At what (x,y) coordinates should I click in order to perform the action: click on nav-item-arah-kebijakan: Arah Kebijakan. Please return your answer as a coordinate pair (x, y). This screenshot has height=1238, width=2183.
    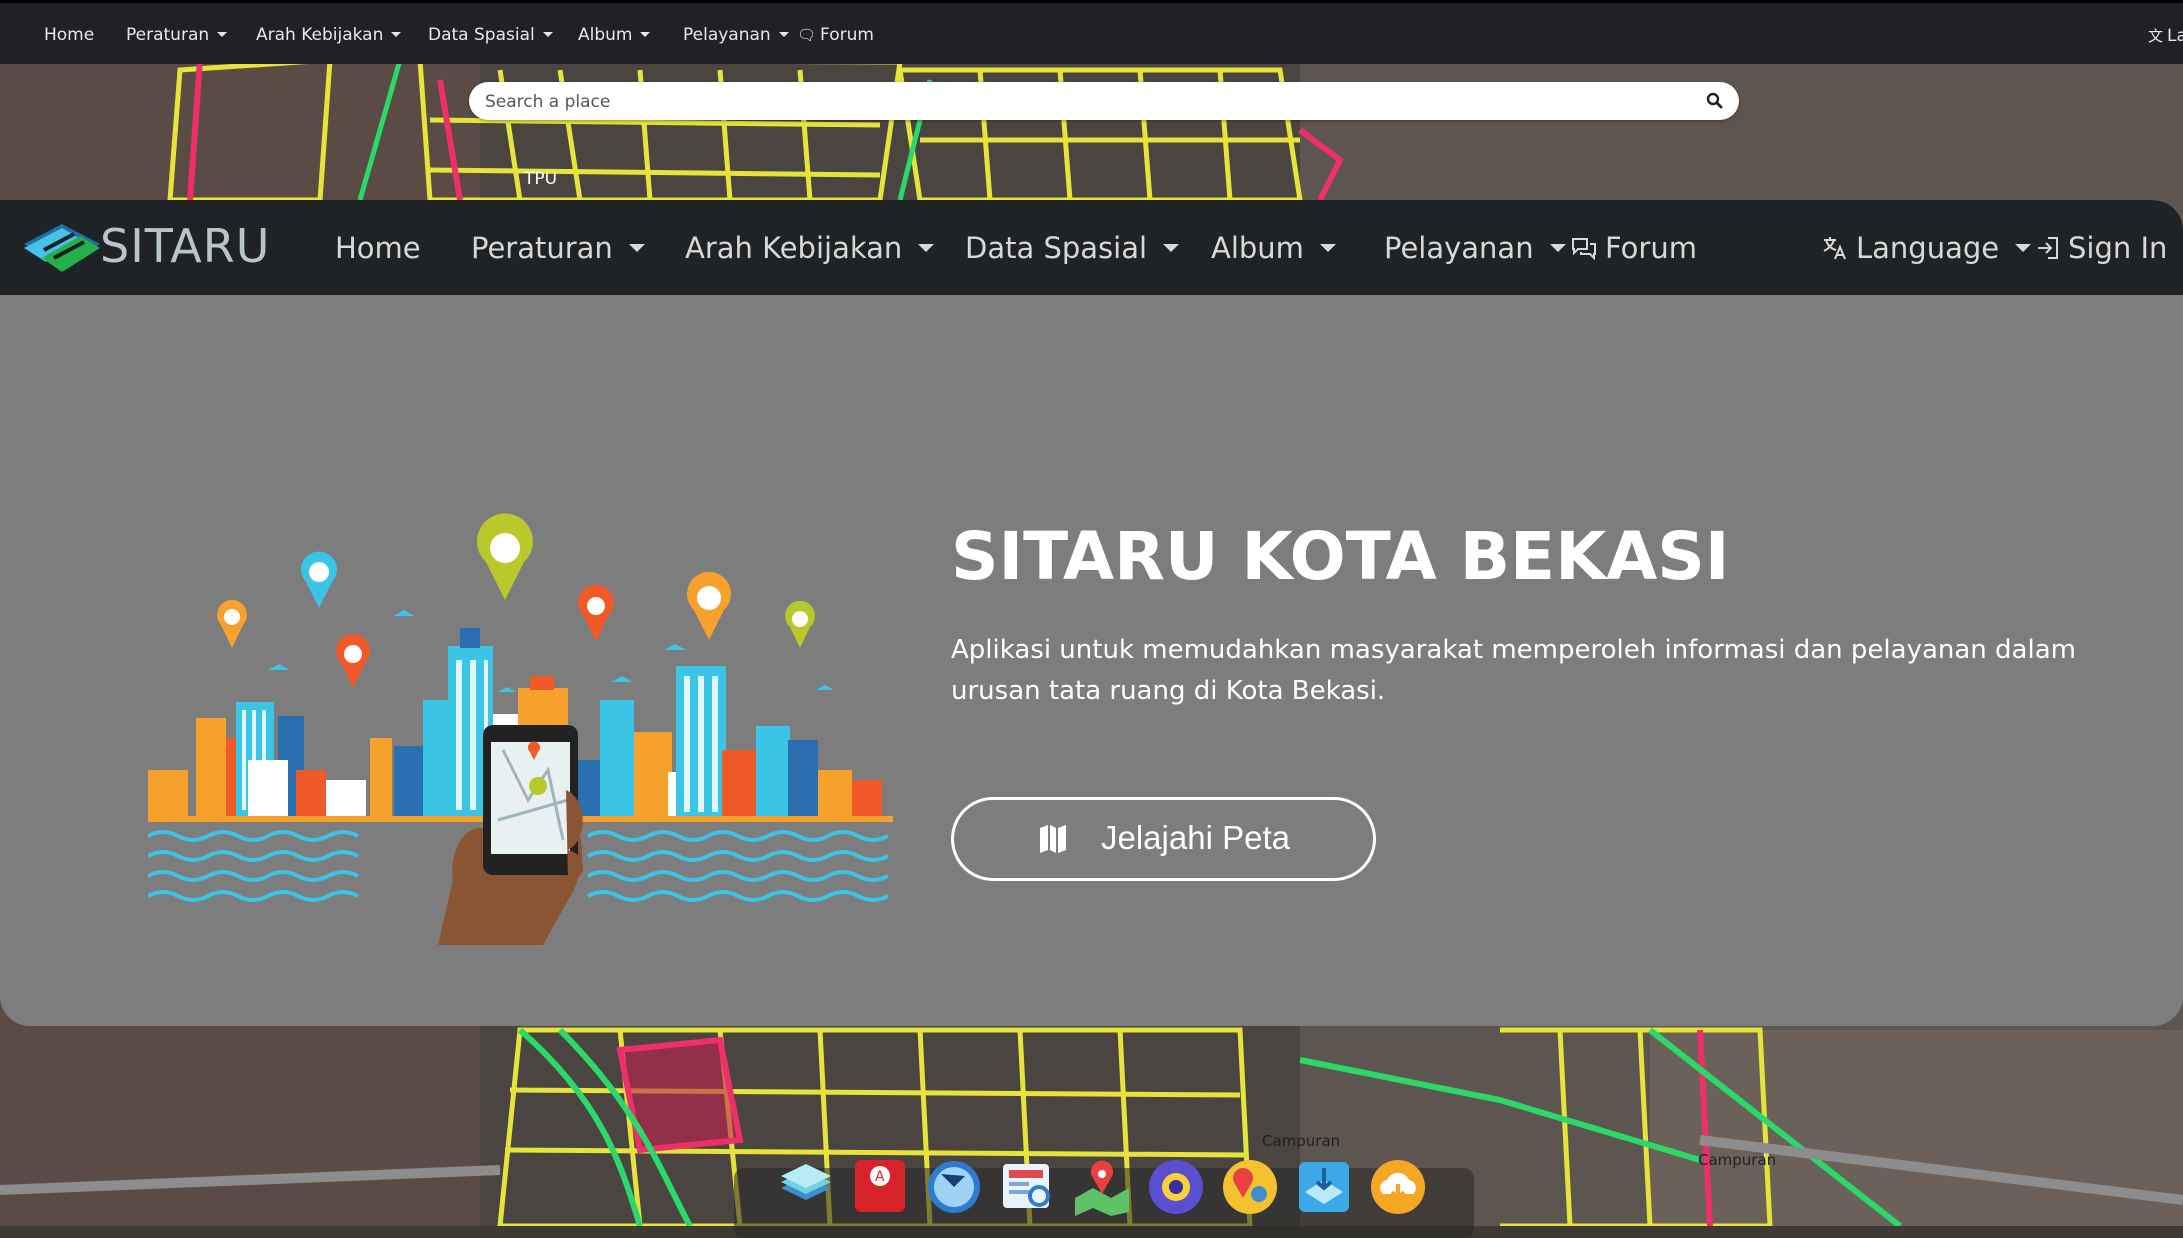
    Looking at the image, I should click on (810, 248).